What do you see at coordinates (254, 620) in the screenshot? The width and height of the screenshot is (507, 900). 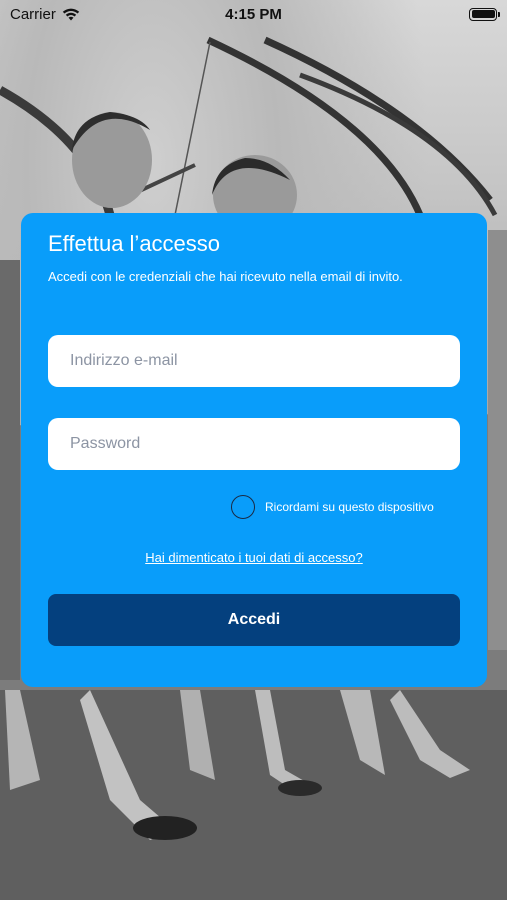 I see `login-button: Accedi` at bounding box center [254, 620].